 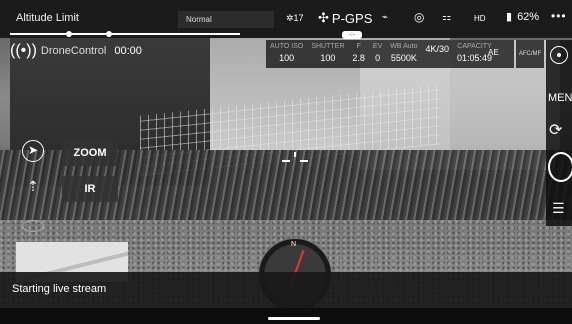 I want to click on broadcast-icon: ((•)), so click(x=23, y=50).